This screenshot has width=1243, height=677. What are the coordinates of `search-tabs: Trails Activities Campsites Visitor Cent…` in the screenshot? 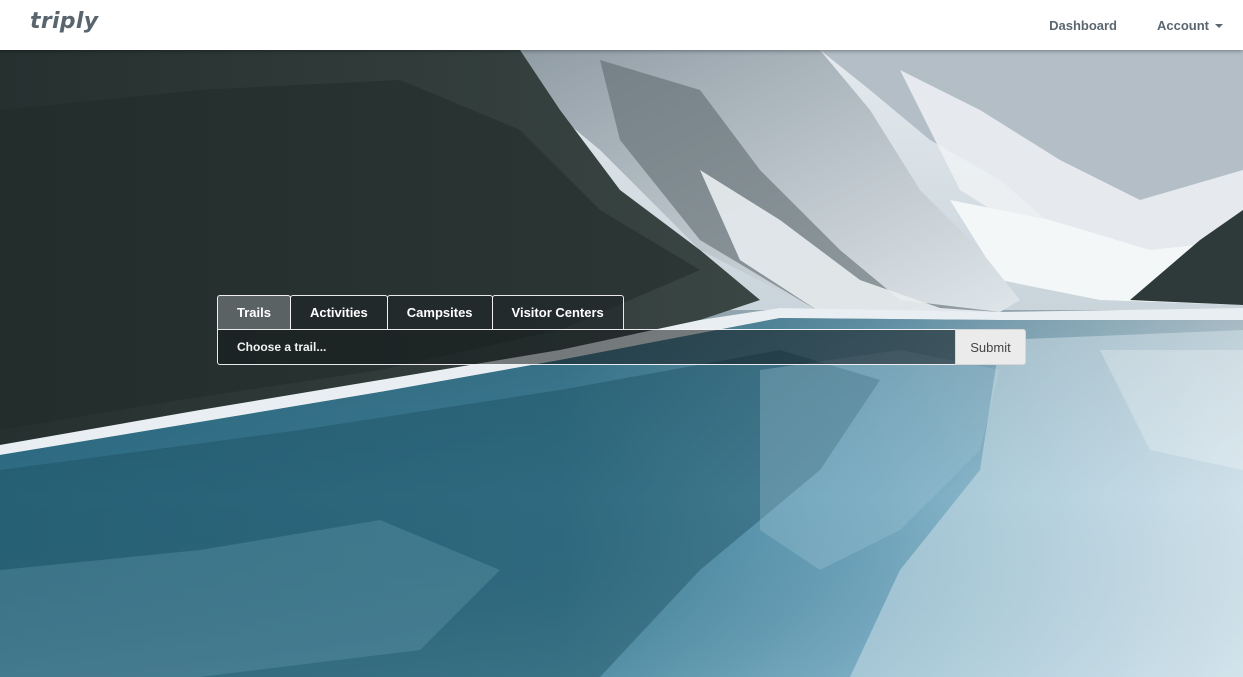 It's located at (621, 312).